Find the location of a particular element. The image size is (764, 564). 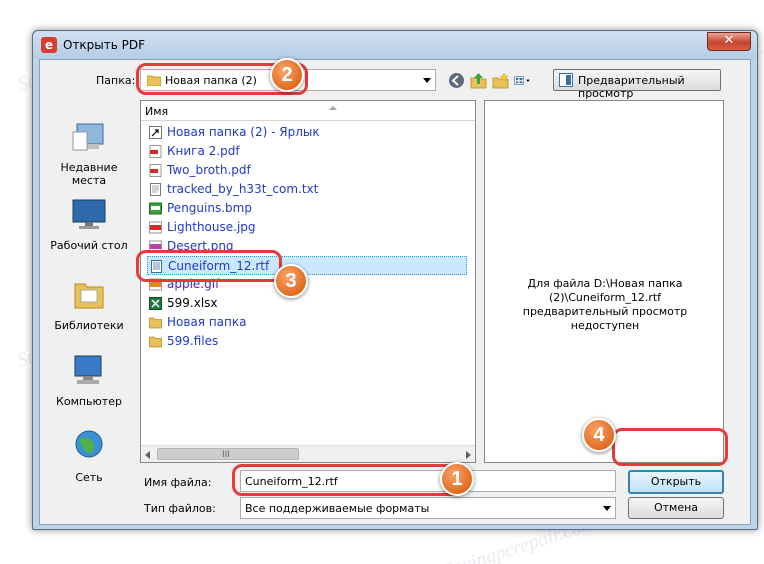

highlight-open-button is located at coordinates (670, 447).